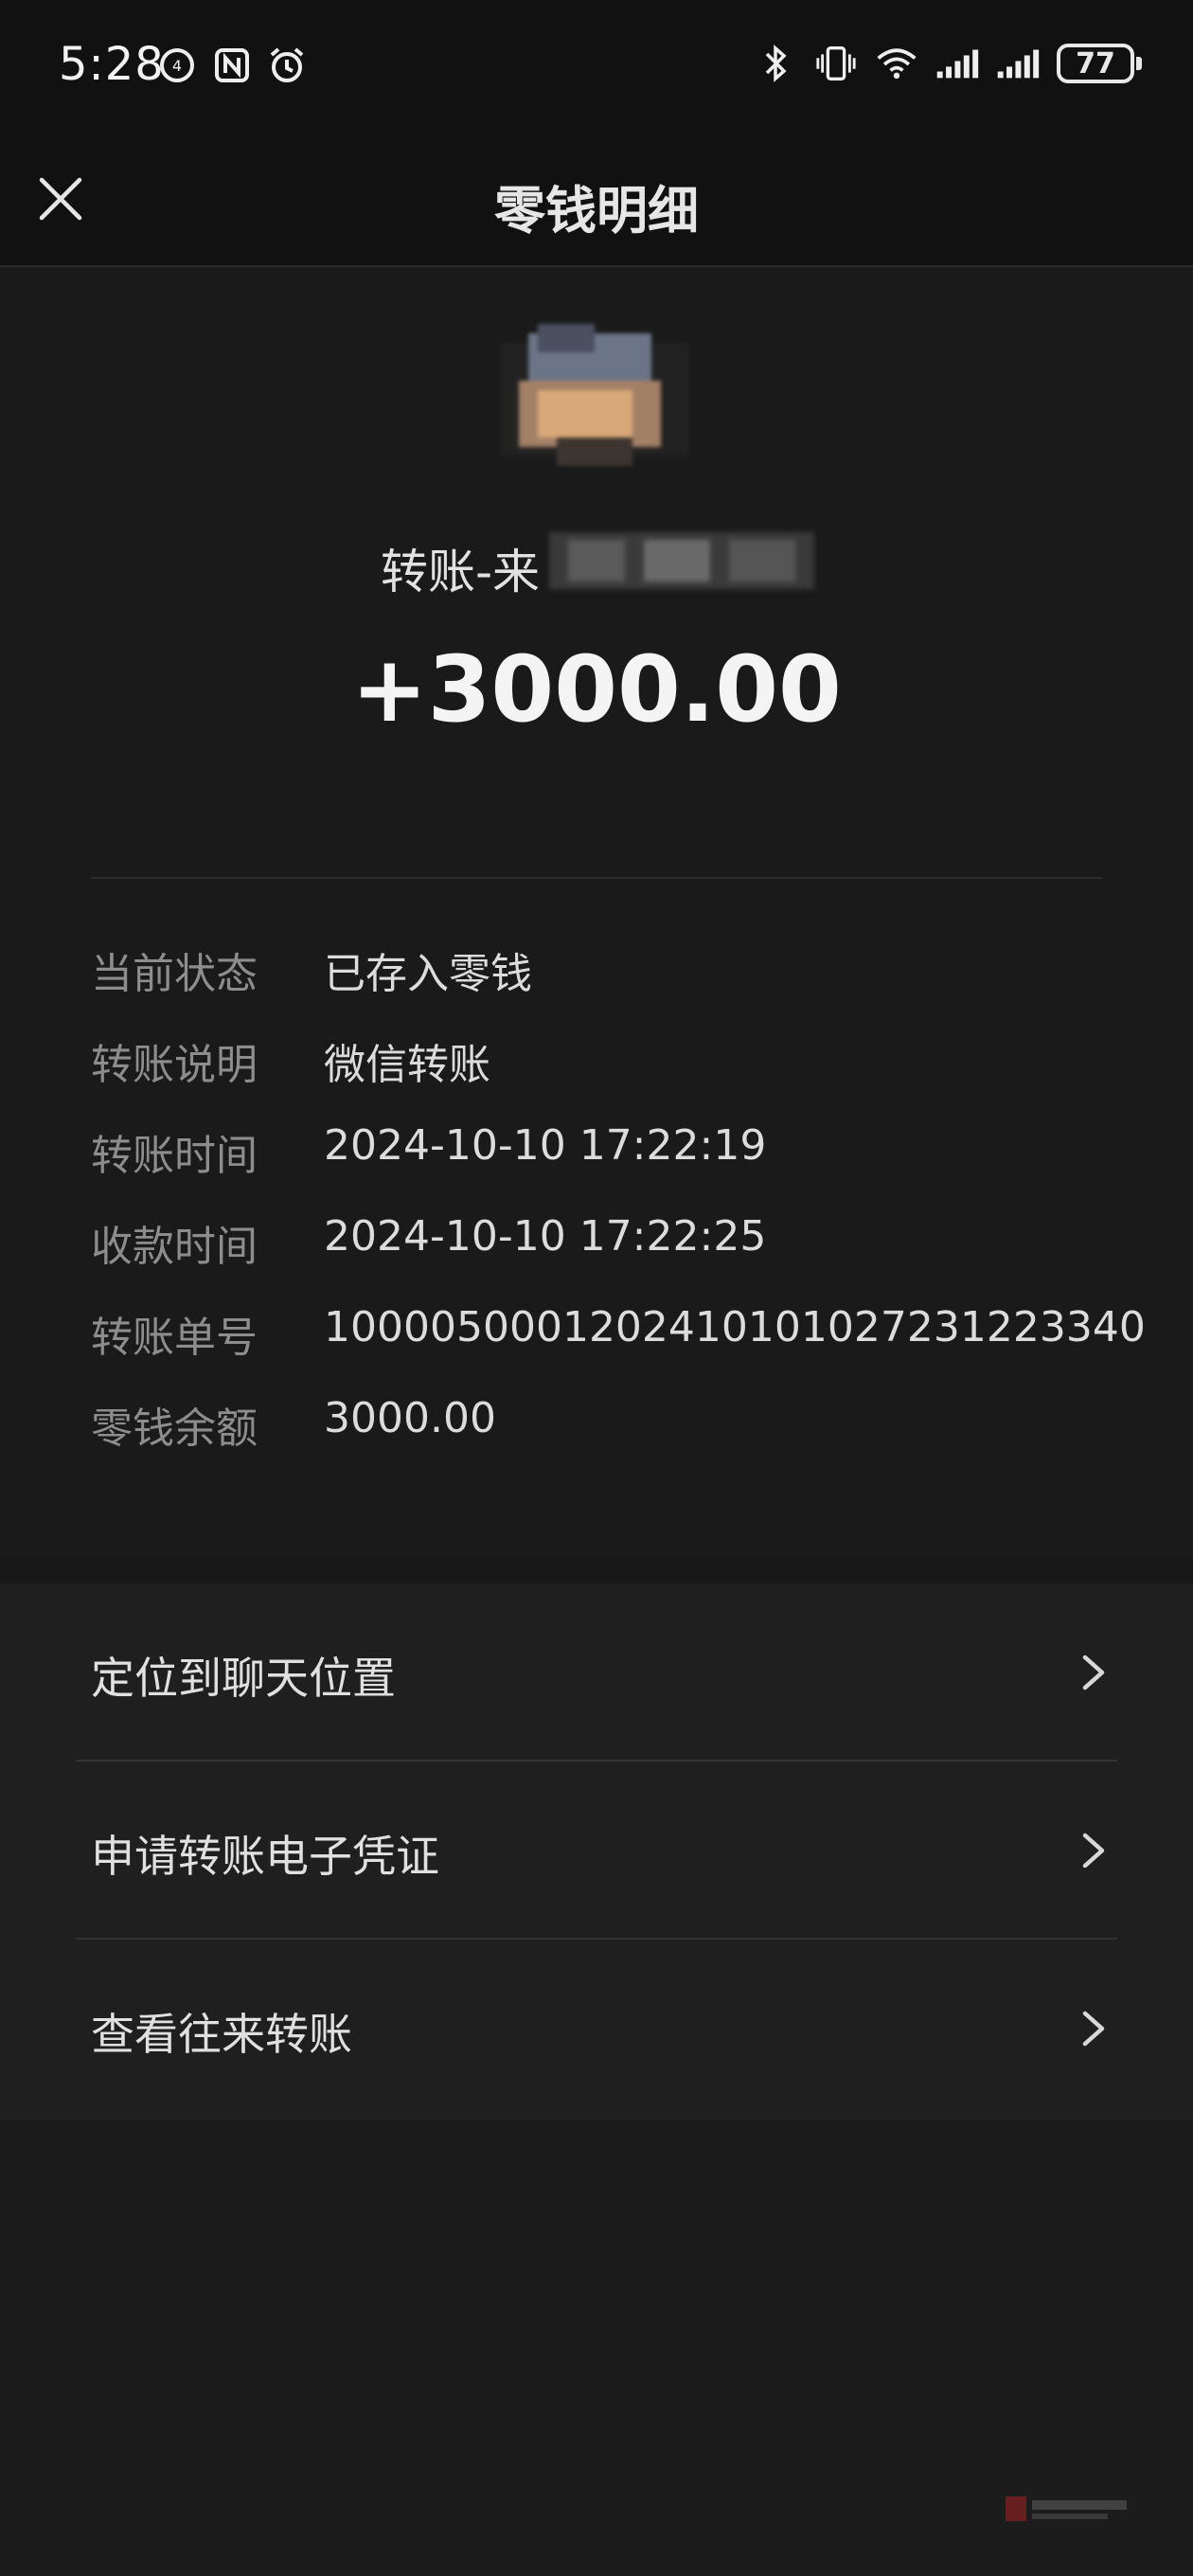  I want to click on vibrate-icon, so click(836, 63).